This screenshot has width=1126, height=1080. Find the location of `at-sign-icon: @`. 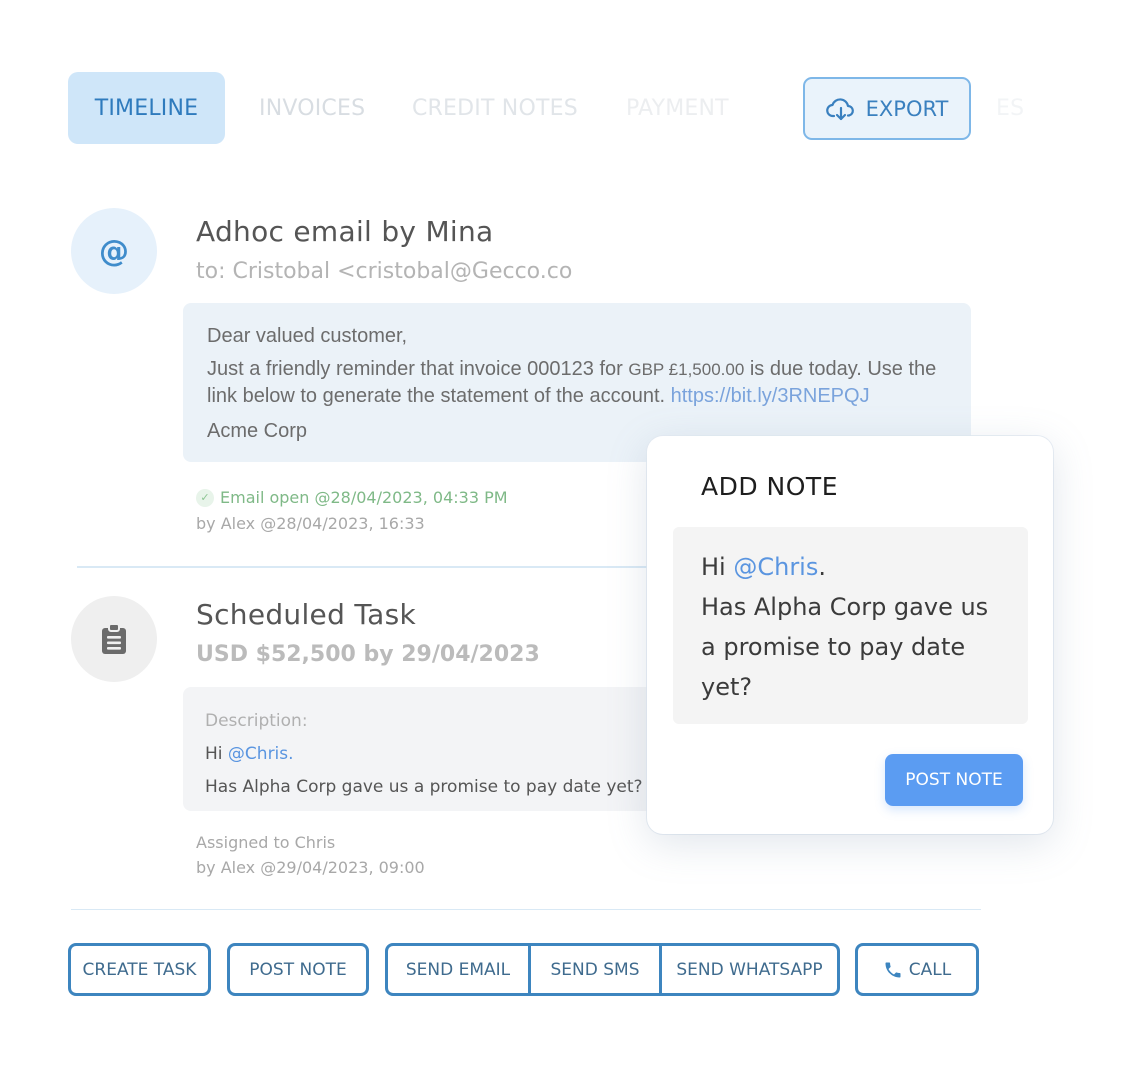

at-sign-icon: @ is located at coordinates (114, 251).